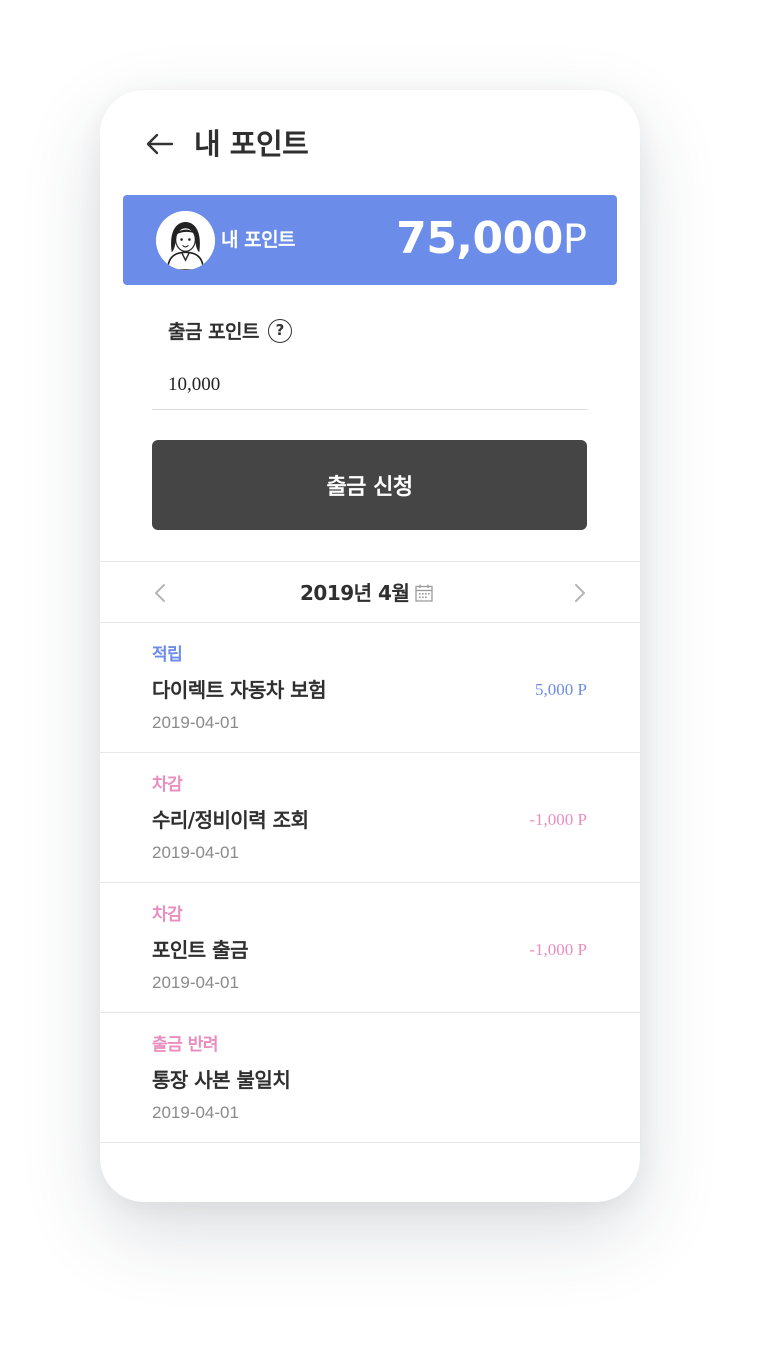 The width and height of the screenshot is (780, 1352). Describe the element at coordinates (370, 1078) in the screenshot. I see `transaction-row: 출금 반려 통장 사본 불일치 2019-04-01` at that location.